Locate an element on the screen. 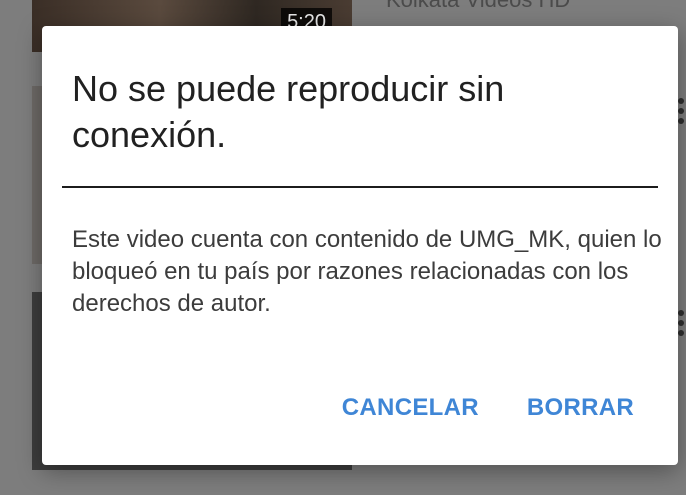 Image resolution: width=686 pixels, height=495 pixels. dialog-title: No se puede reproducir sin conexión. is located at coordinates (288, 111).